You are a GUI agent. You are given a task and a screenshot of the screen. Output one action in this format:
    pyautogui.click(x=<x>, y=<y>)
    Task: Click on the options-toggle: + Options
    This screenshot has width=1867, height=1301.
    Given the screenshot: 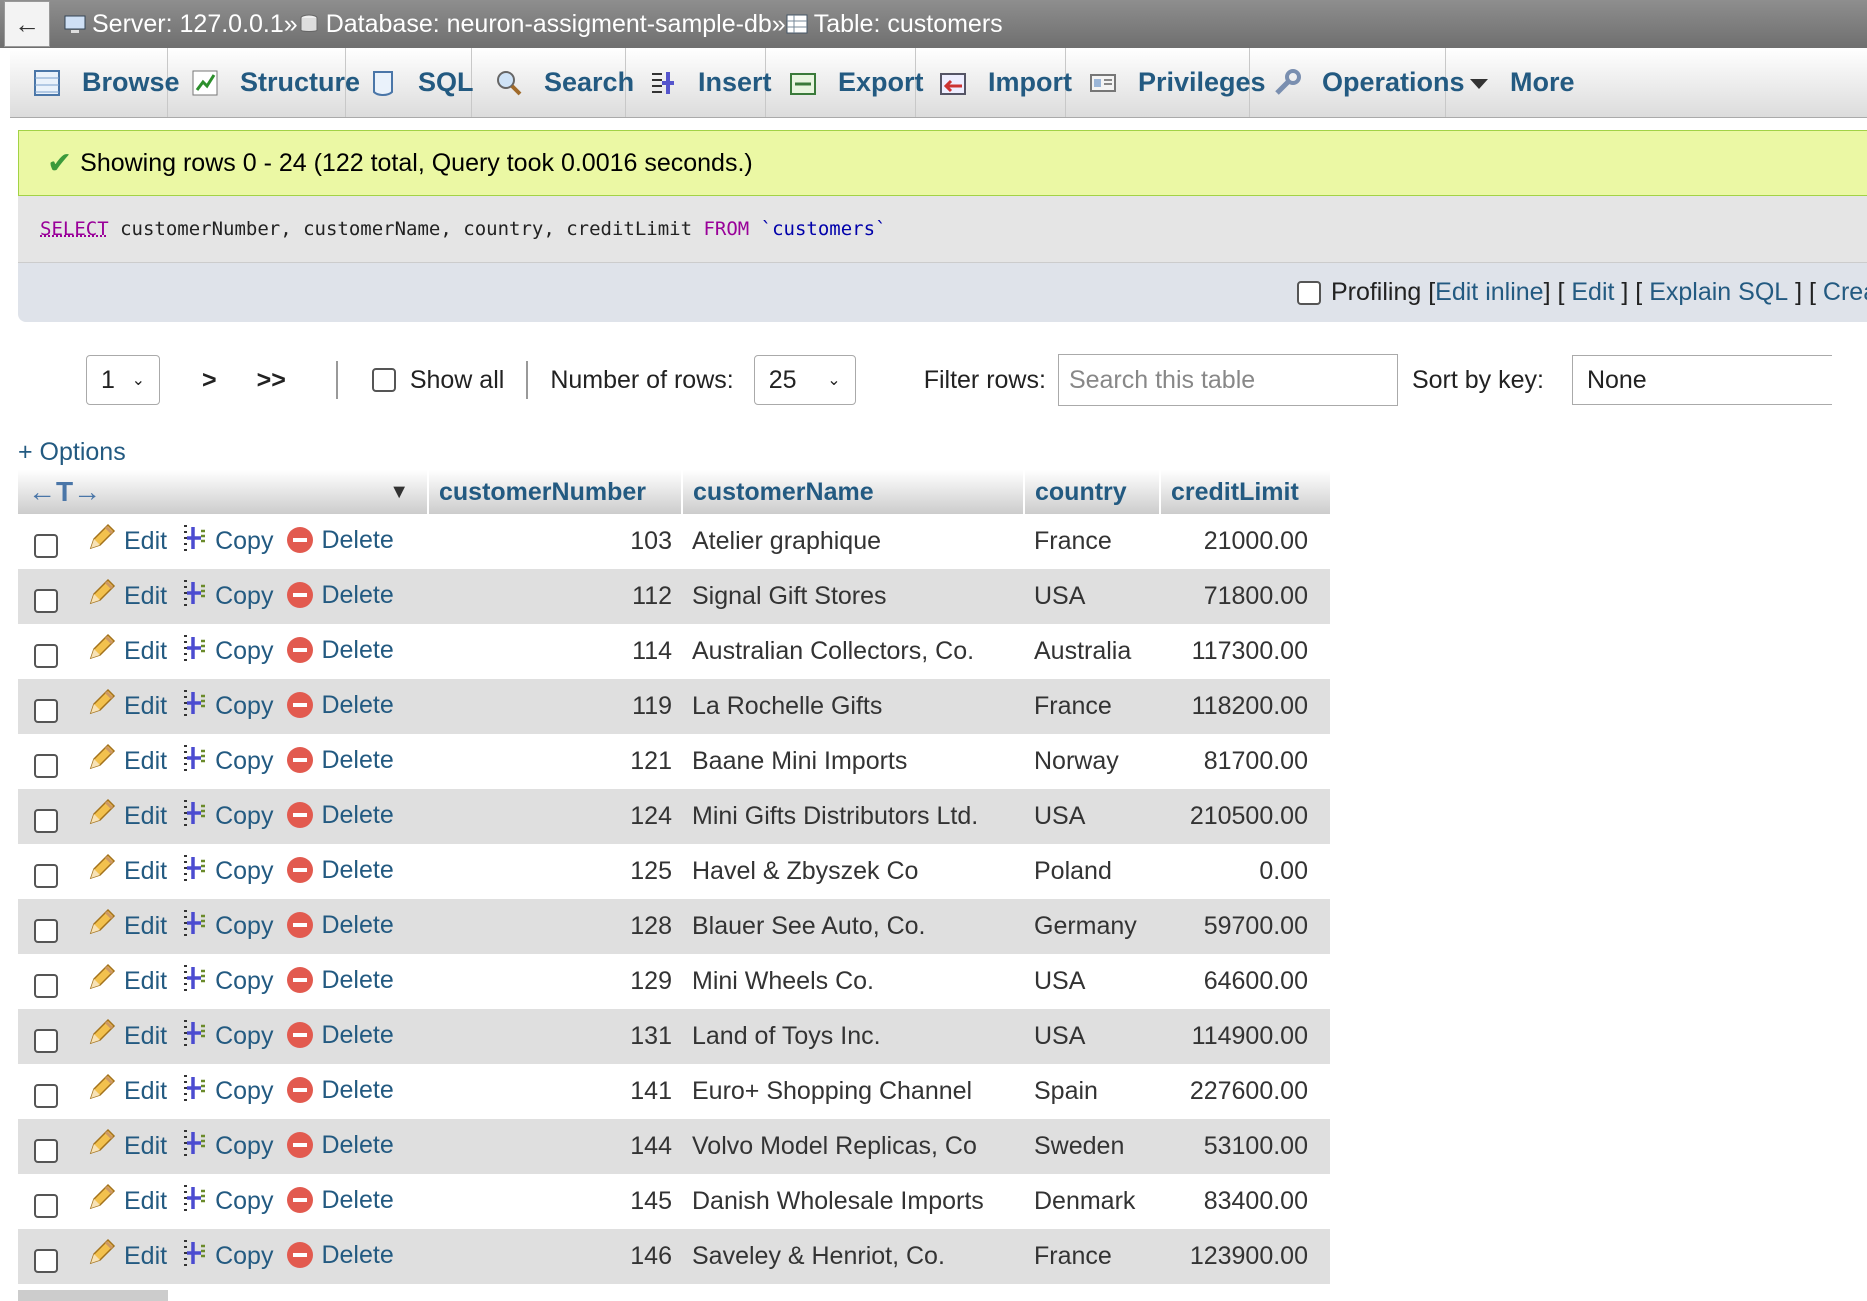 What is the action you would take?
    pyautogui.click(x=72, y=452)
    